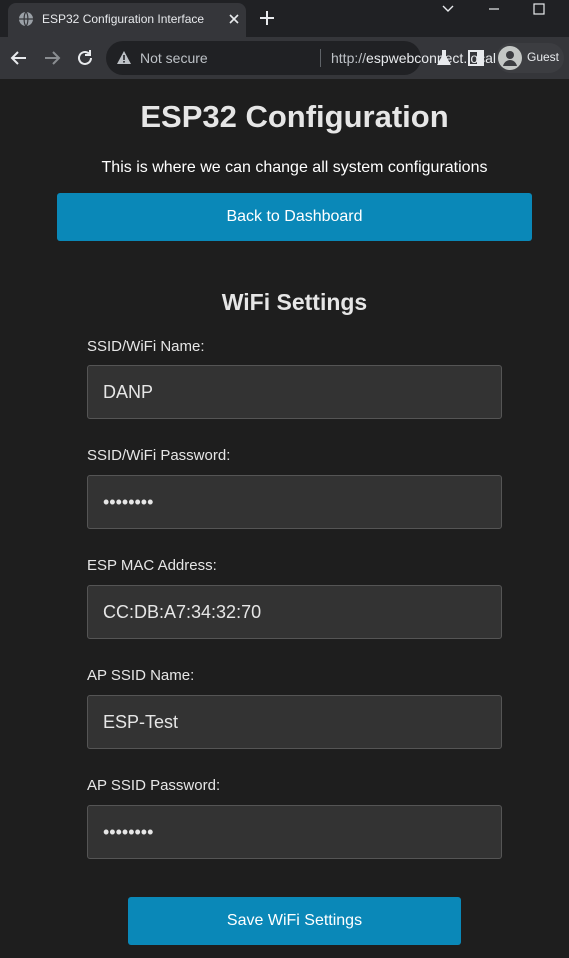  I want to click on ap-ssid-name-label: AP SSID Name:, so click(141, 675).